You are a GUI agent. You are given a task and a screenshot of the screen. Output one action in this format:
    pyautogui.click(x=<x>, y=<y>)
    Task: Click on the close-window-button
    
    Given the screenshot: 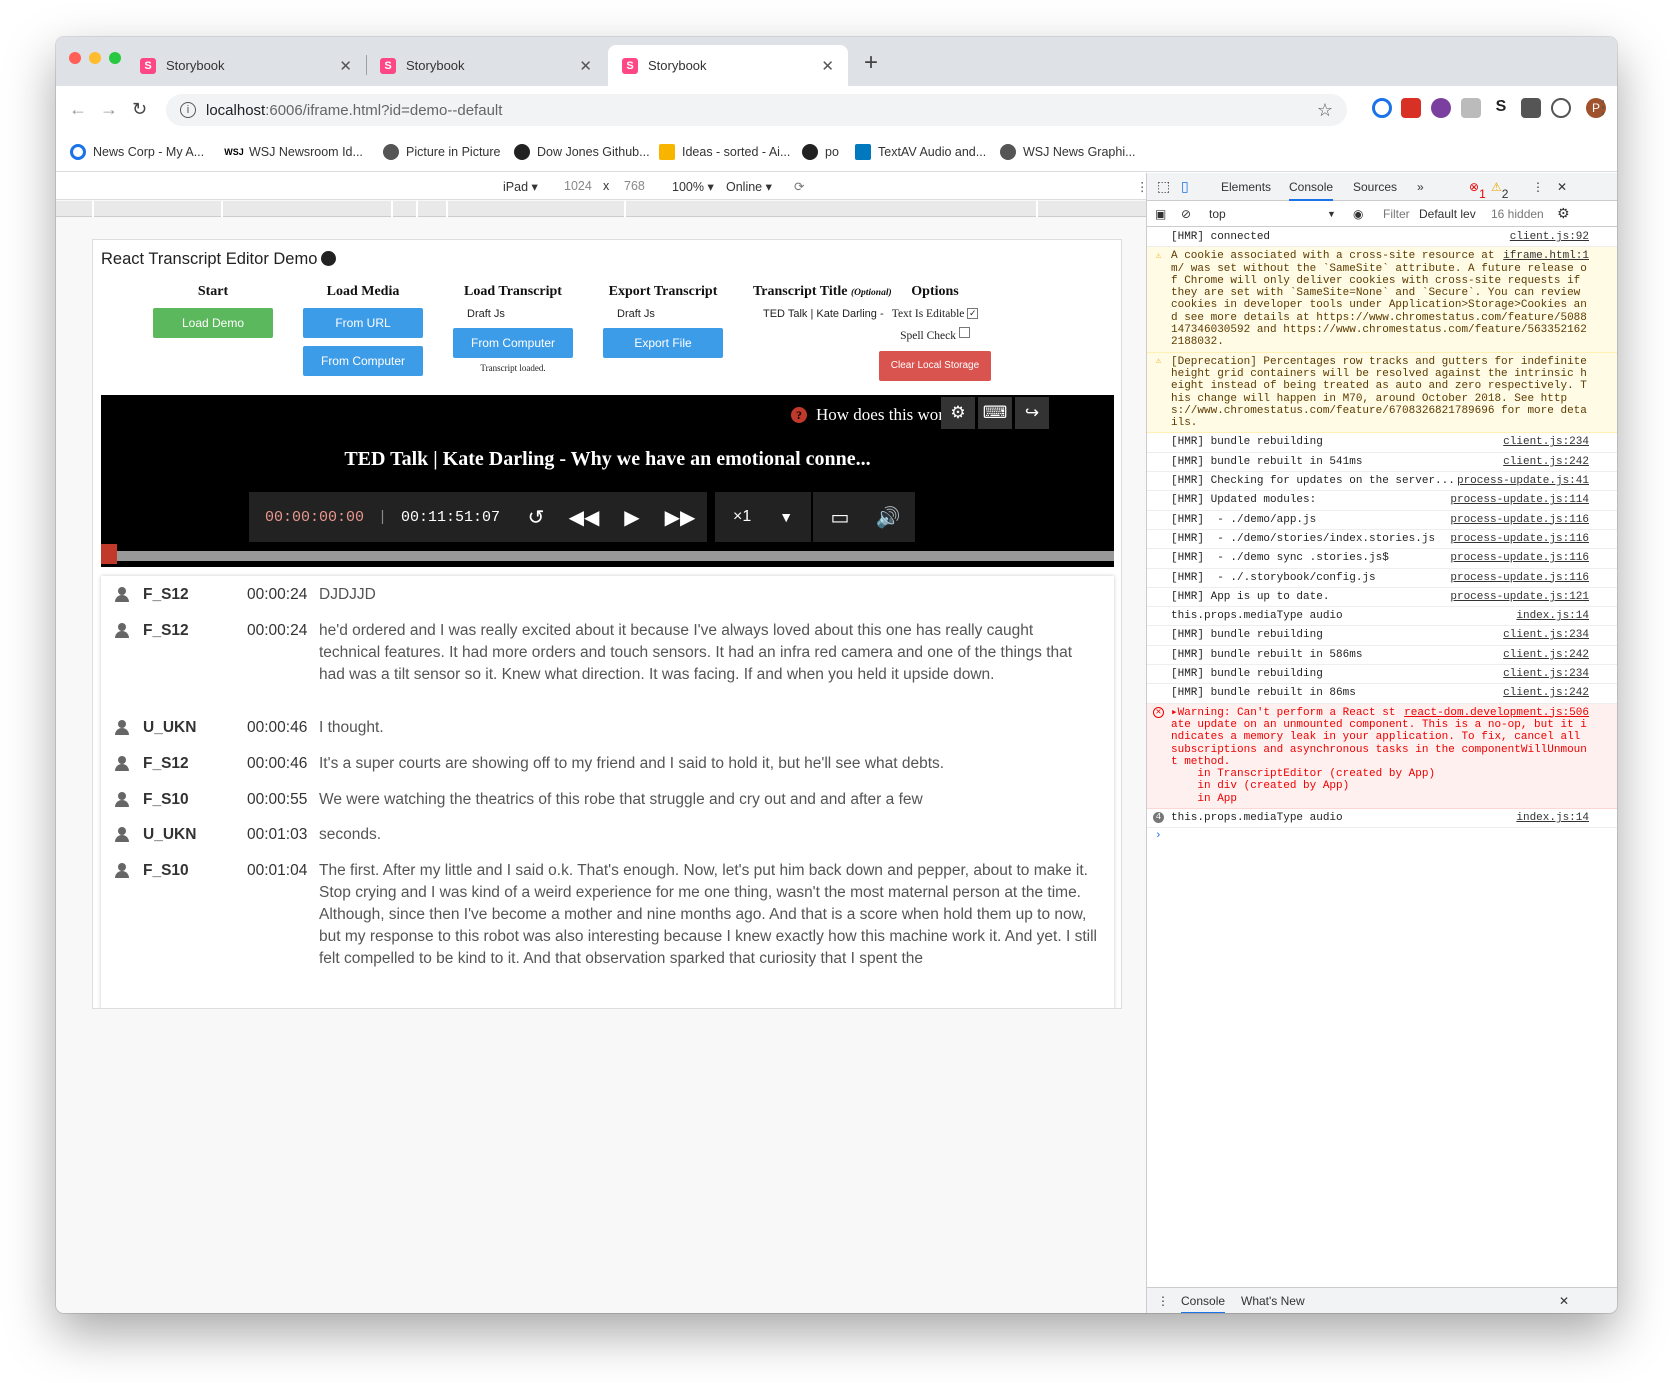 What is the action you would take?
    pyautogui.click(x=75, y=58)
    